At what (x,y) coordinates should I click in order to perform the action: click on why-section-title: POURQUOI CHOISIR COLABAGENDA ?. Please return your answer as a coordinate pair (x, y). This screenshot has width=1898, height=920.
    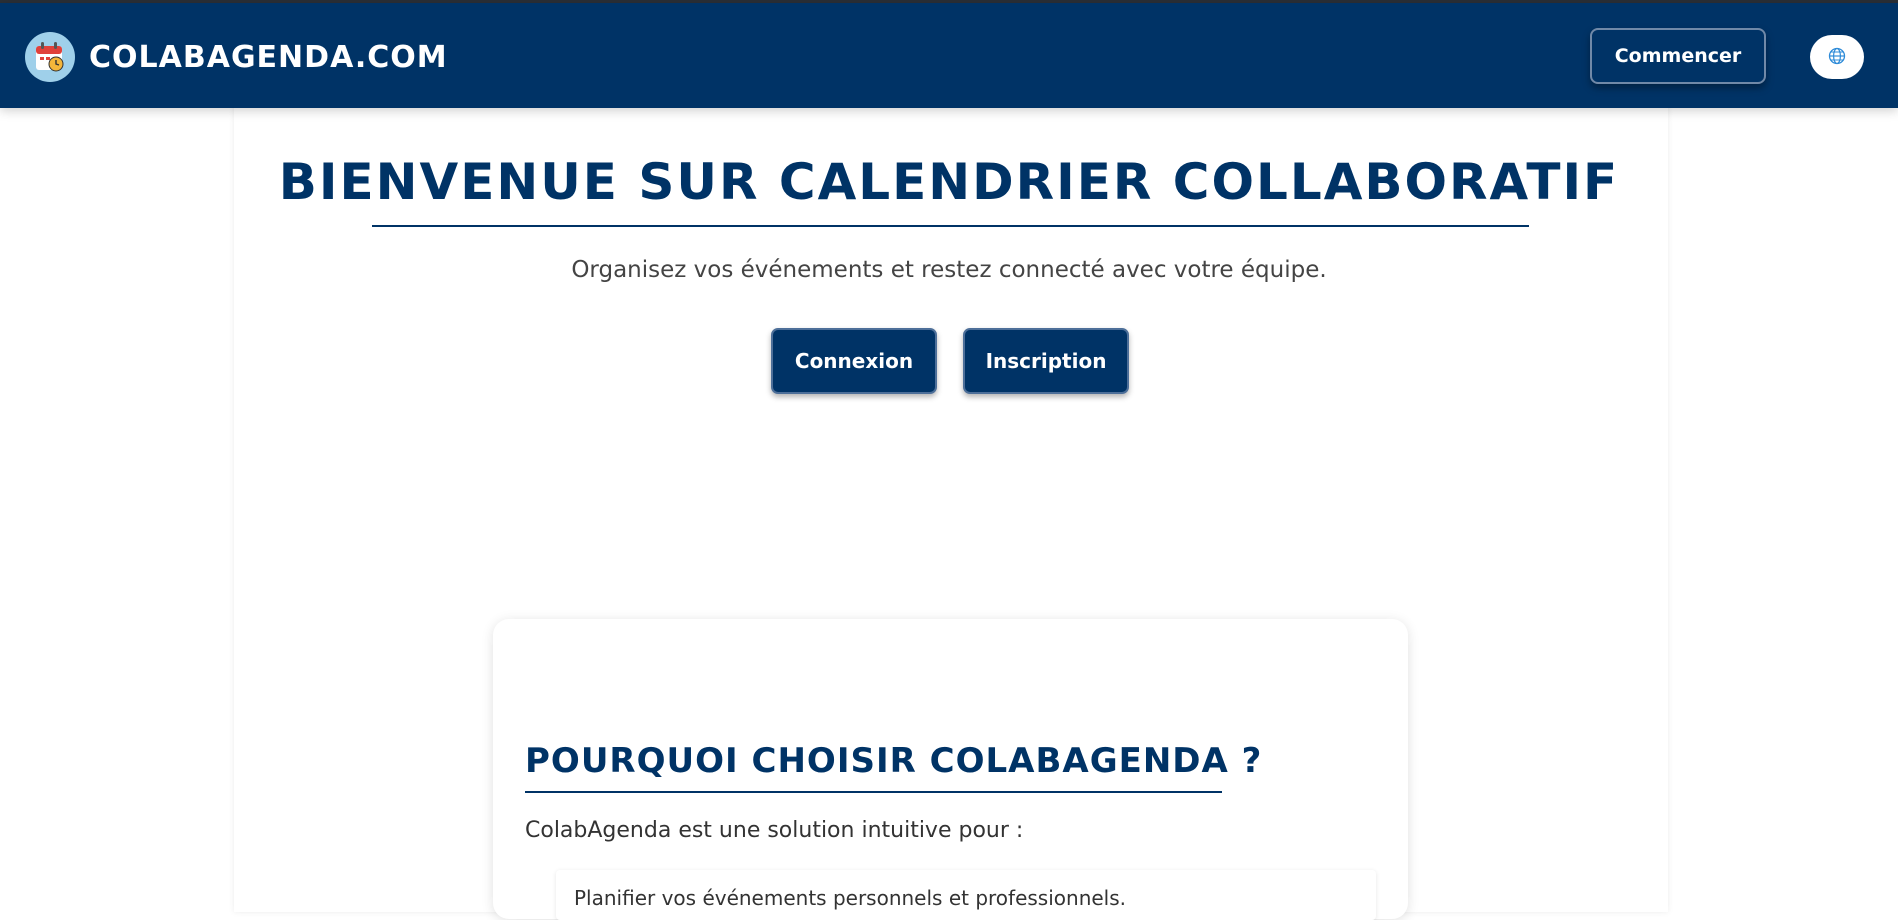
    Looking at the image, I should click on (894, 761).